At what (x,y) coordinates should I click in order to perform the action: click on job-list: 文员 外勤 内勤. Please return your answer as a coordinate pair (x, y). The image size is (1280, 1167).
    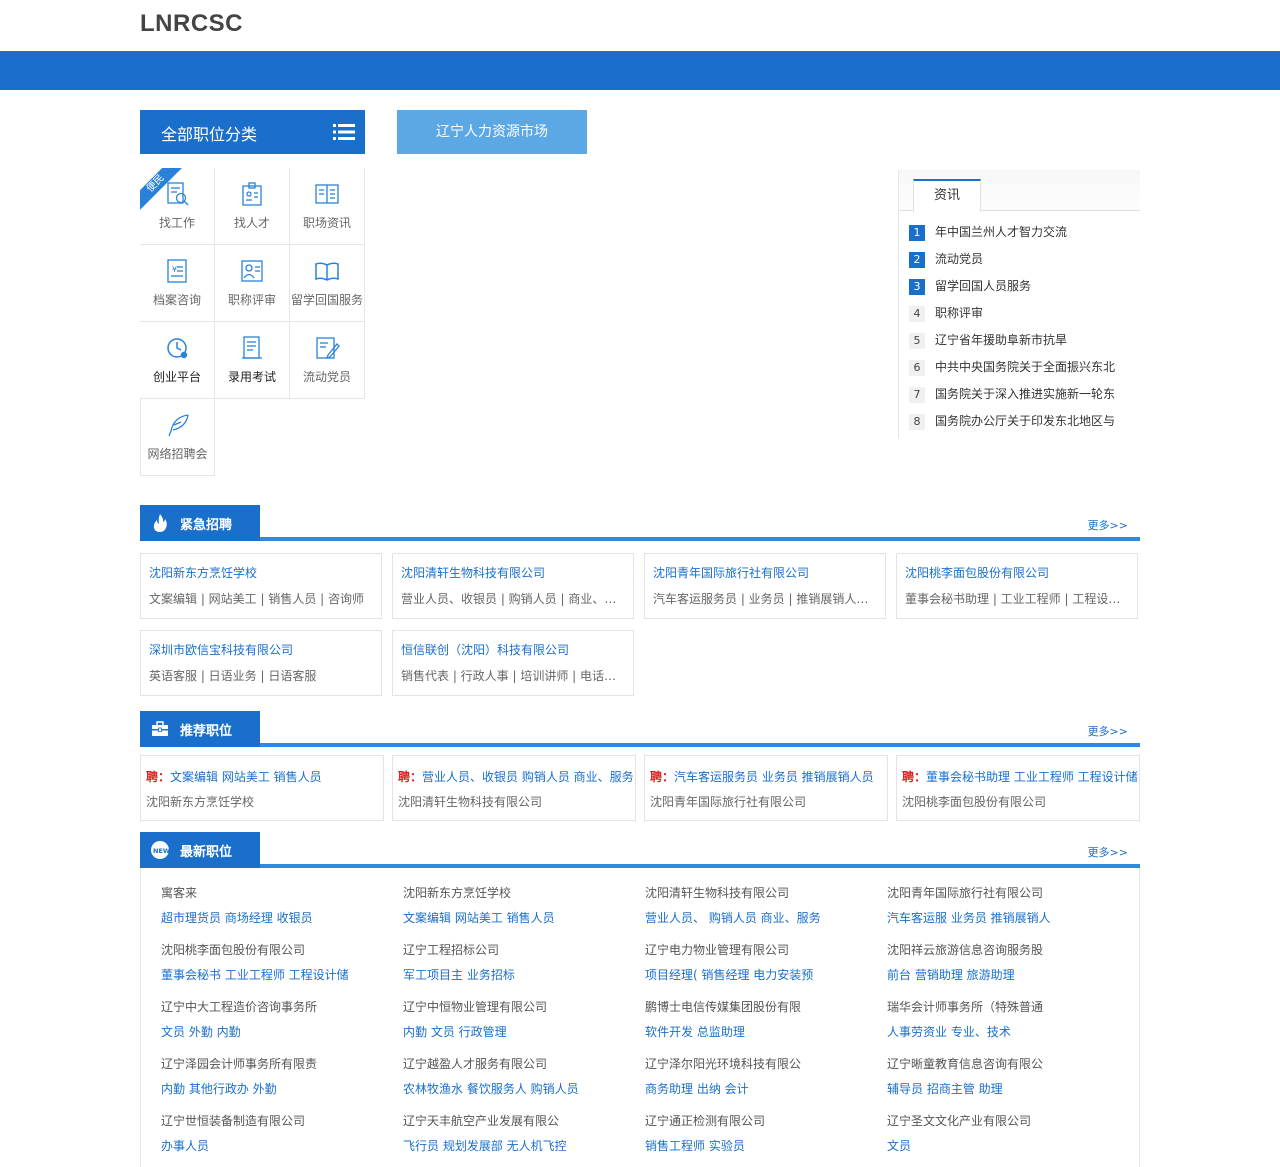
    Looking at the image, I should click on (276, 1031).